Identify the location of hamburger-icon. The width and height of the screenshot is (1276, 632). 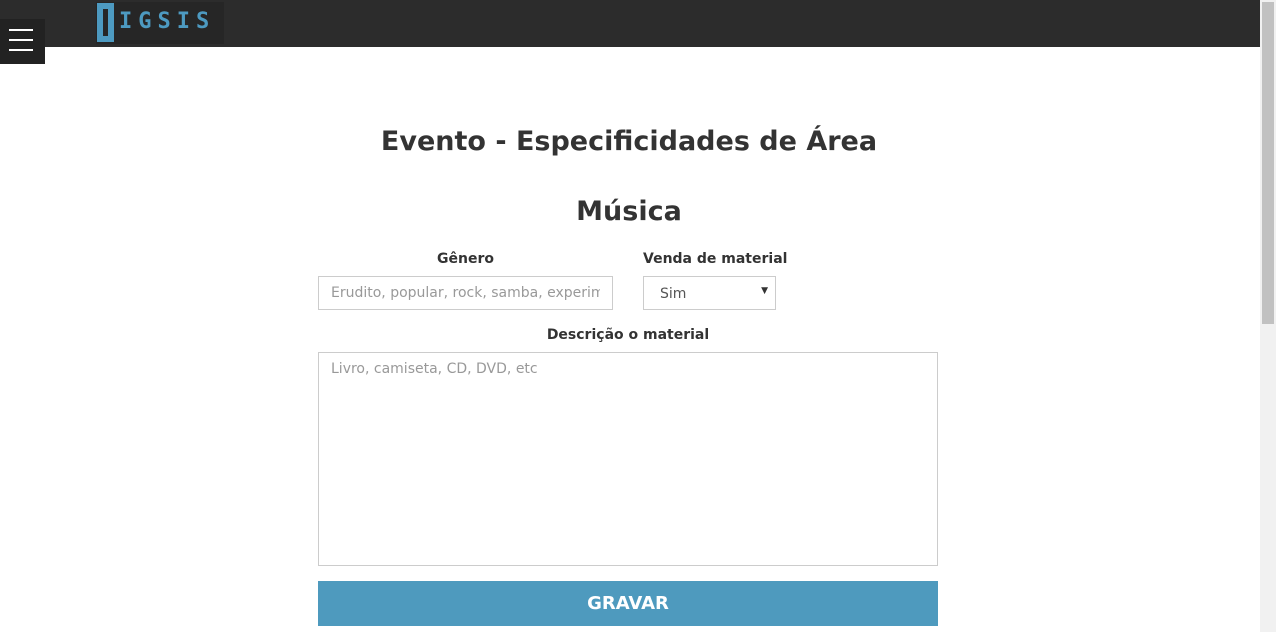
(21, 30).